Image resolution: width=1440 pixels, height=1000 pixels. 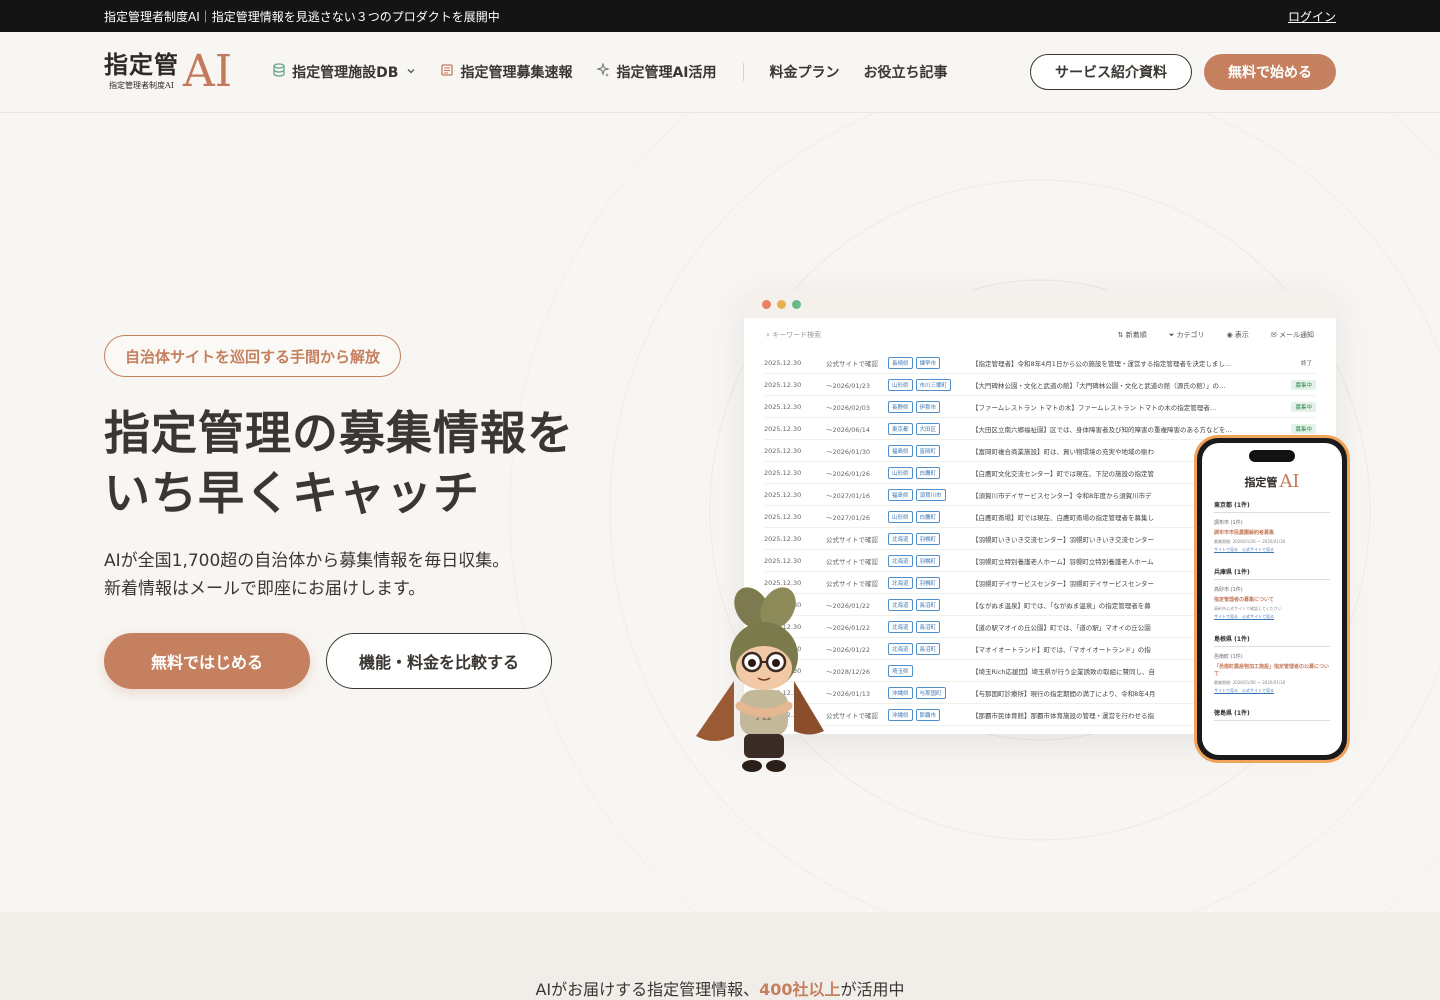 I want to click on row-period: 〜2026/01/30, so click(x=848, y=451).